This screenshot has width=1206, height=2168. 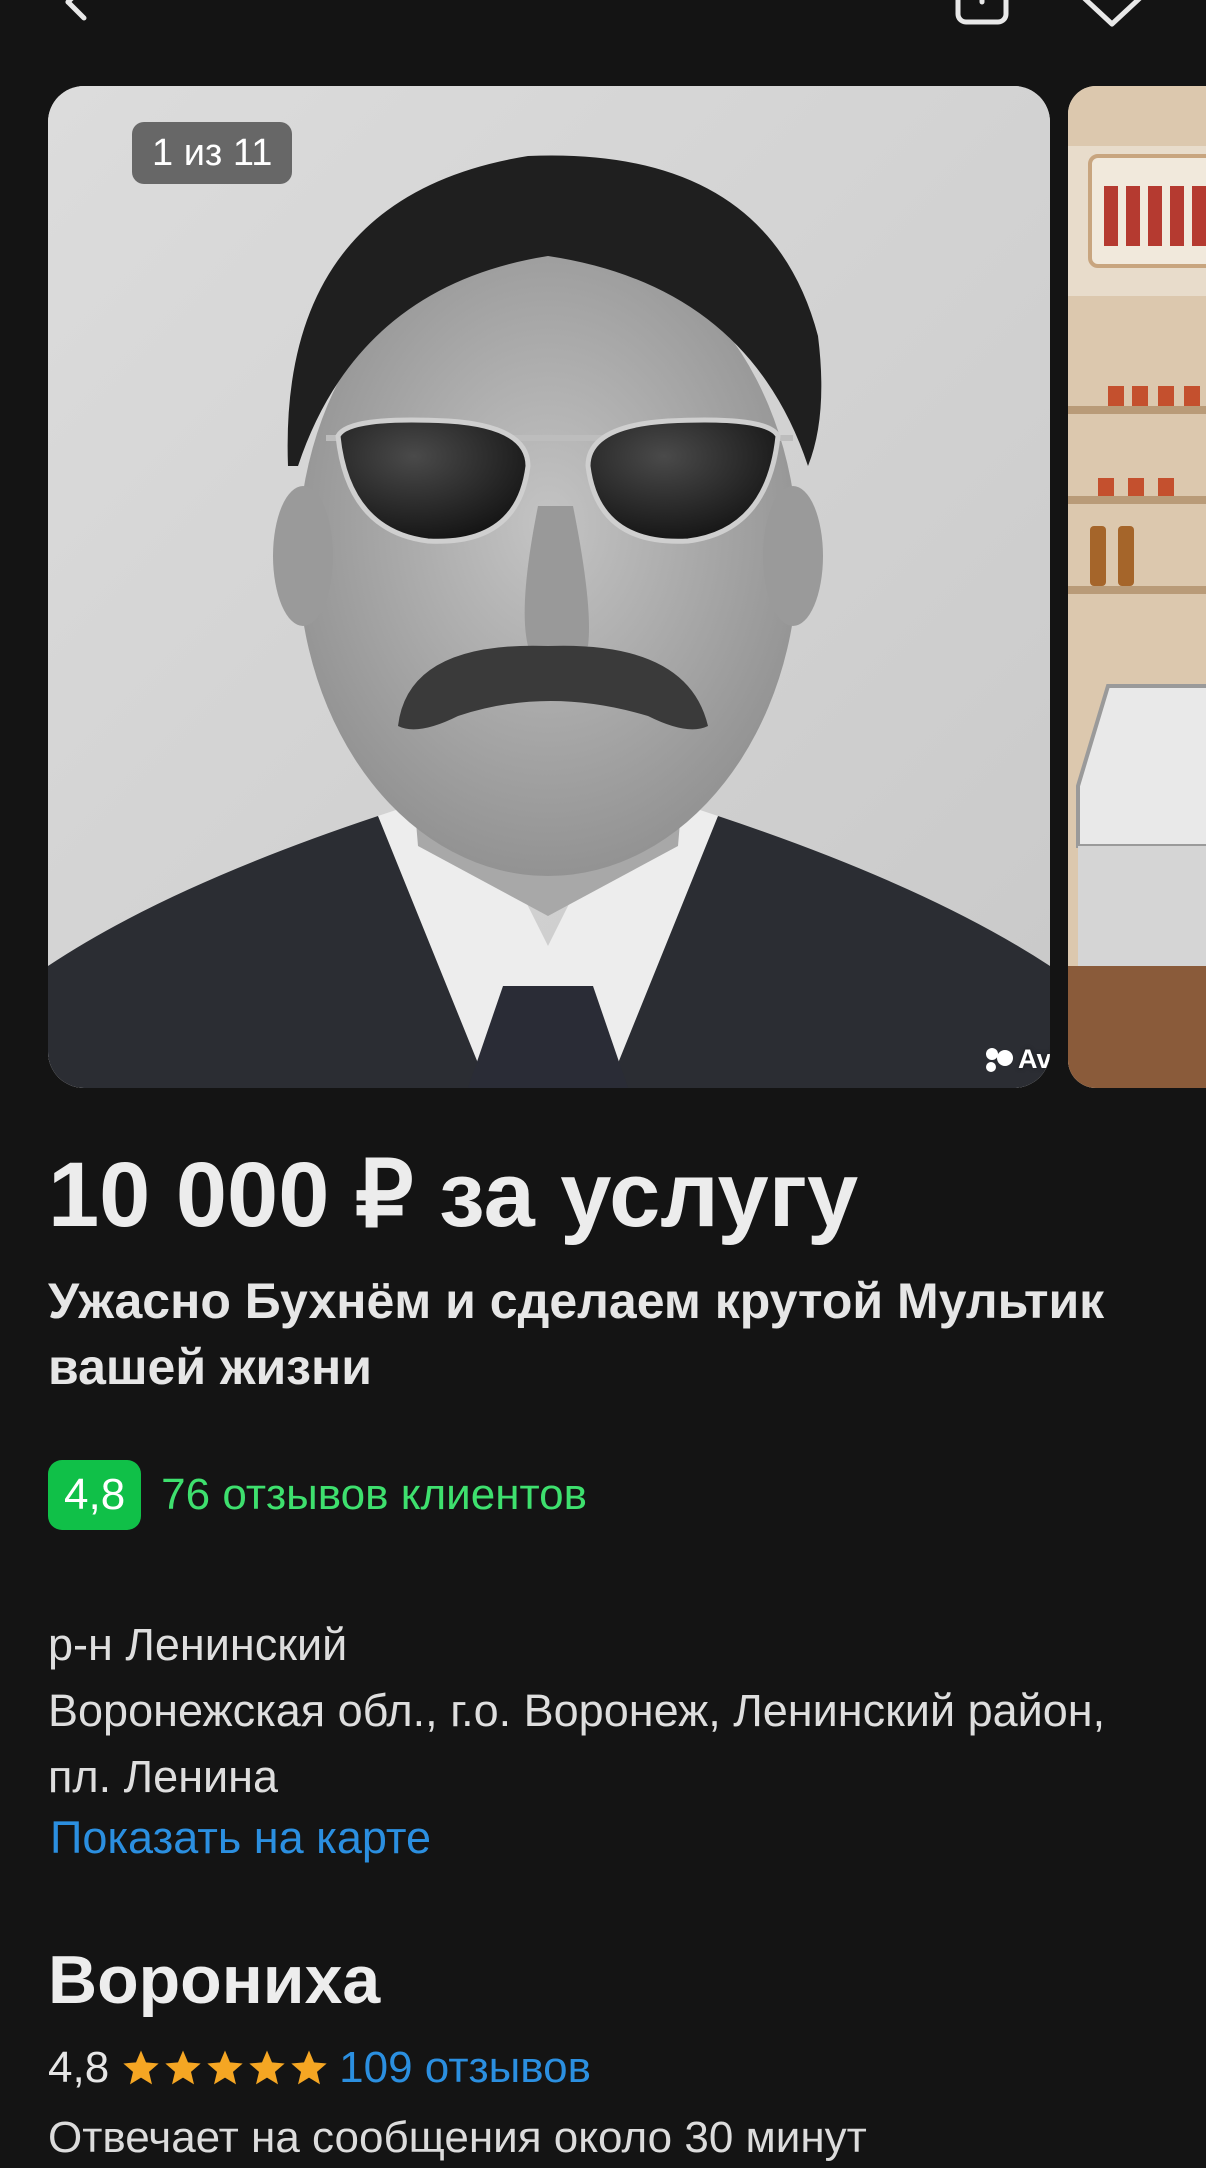 What do you see at coordinates (465, 2068) in the screenshot?
I see `seller-reviews-link: 109 отзывов` at bounding box center [465, 2068].